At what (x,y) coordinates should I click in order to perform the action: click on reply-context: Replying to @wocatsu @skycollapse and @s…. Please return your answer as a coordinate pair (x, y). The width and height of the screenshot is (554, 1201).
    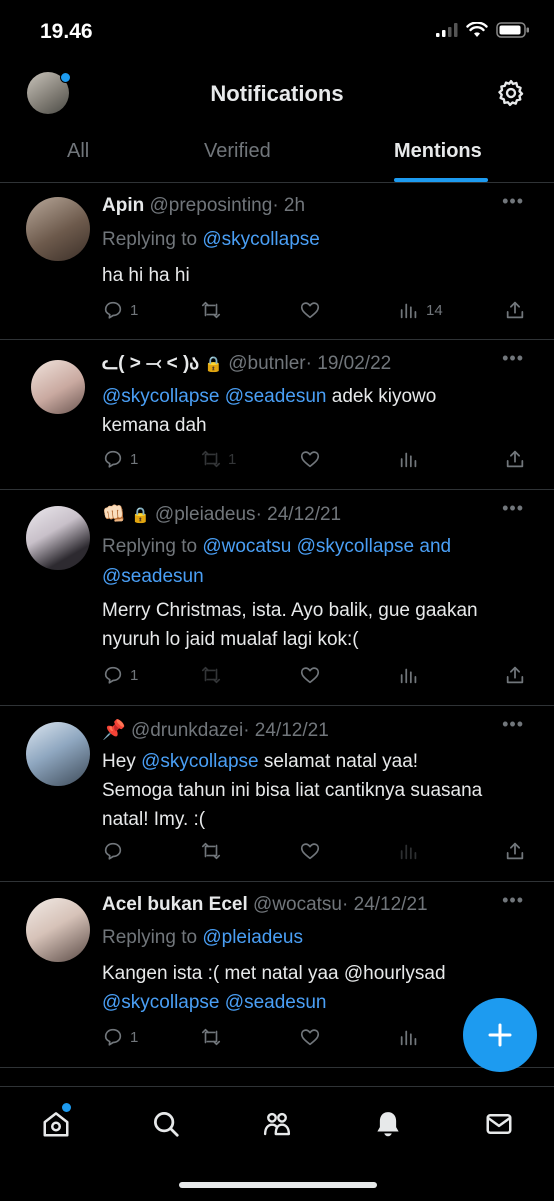
    Looking at the image, I should click on (312, 562).